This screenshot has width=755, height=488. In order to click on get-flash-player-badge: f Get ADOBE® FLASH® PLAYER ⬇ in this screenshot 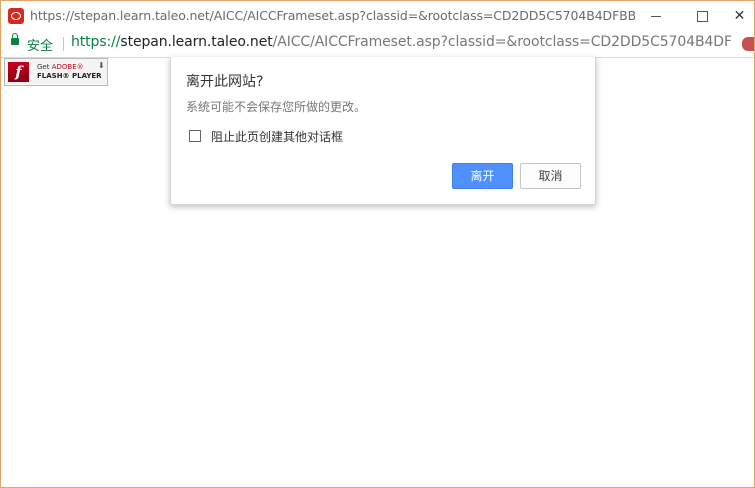, I will do `click(56, 72)`.